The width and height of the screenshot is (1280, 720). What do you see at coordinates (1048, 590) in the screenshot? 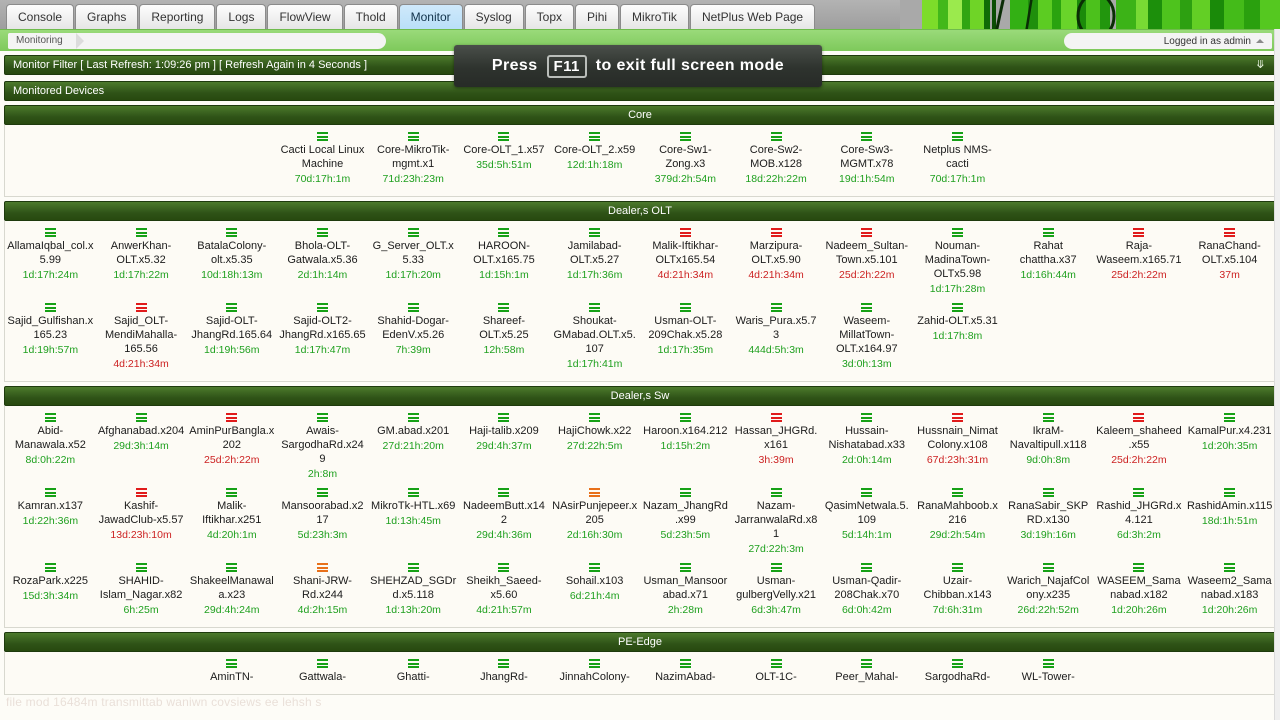
I see `device-cell: Warich_NajafColony.x235 26d:22h:52m` at bounding box center [1048, 590].